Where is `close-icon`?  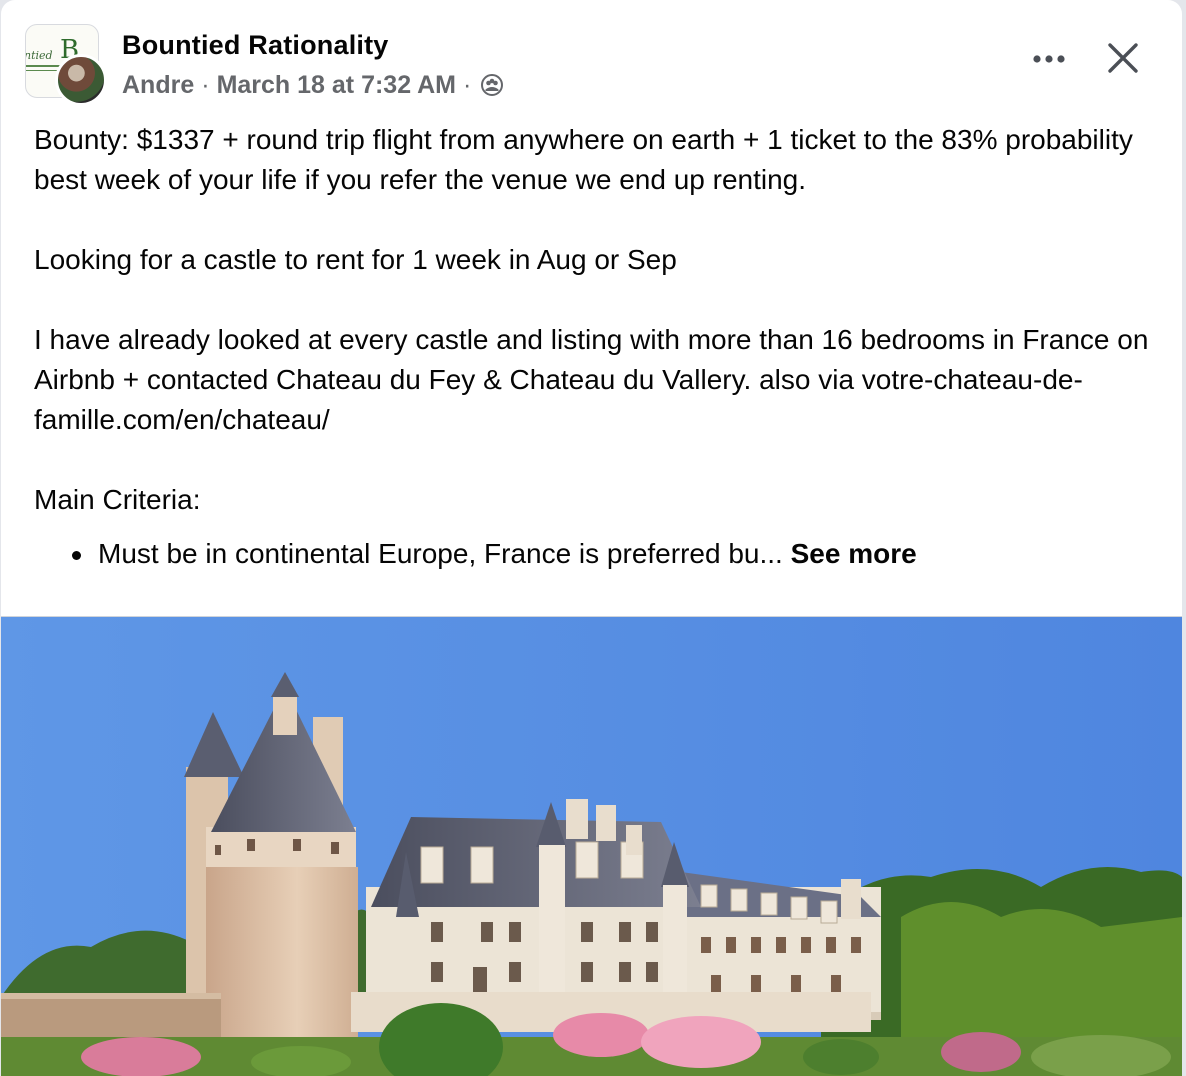
close-icon is located at coordinates (1123, 60).